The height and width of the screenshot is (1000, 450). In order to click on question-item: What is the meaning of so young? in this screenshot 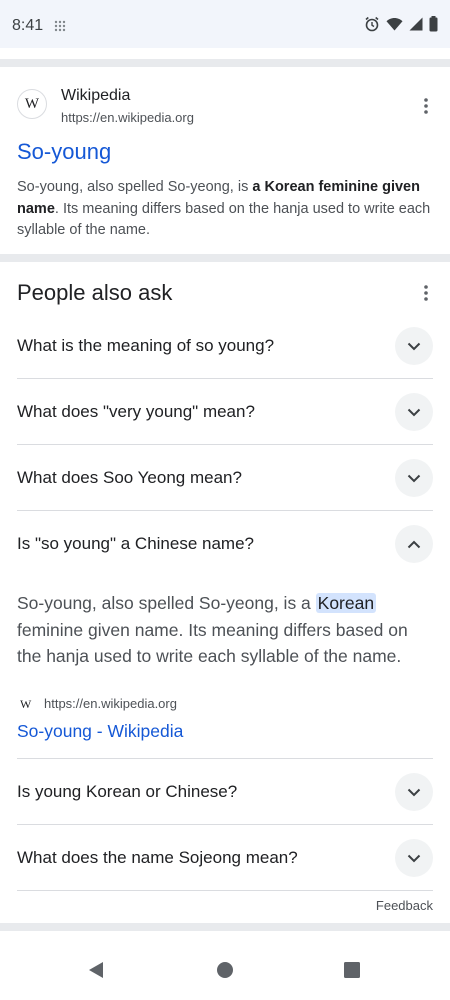, I will do `click(225, 346)`.